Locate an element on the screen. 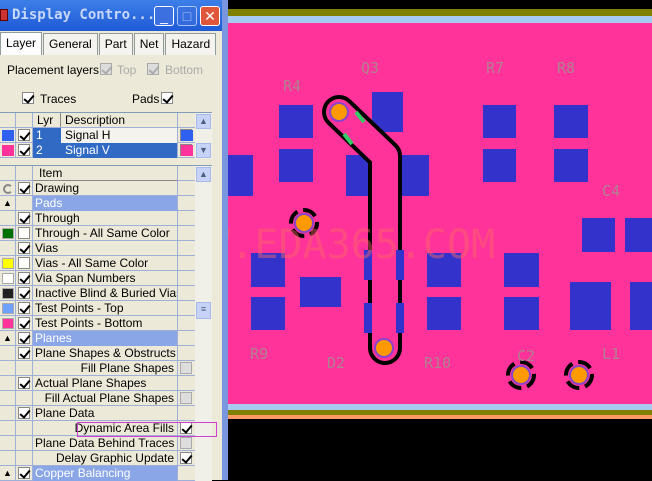 The width and height of the screenshot is (652, 481). tab-net: Net is located at coordinates (149, 44).